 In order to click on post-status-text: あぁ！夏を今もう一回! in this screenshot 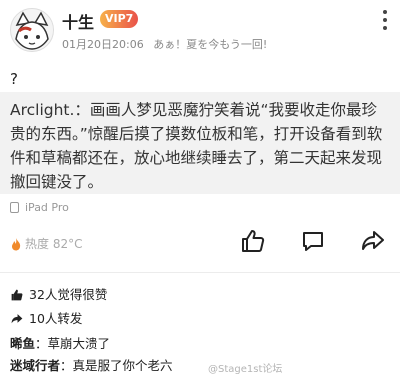, I will do `click(210, 44)`.